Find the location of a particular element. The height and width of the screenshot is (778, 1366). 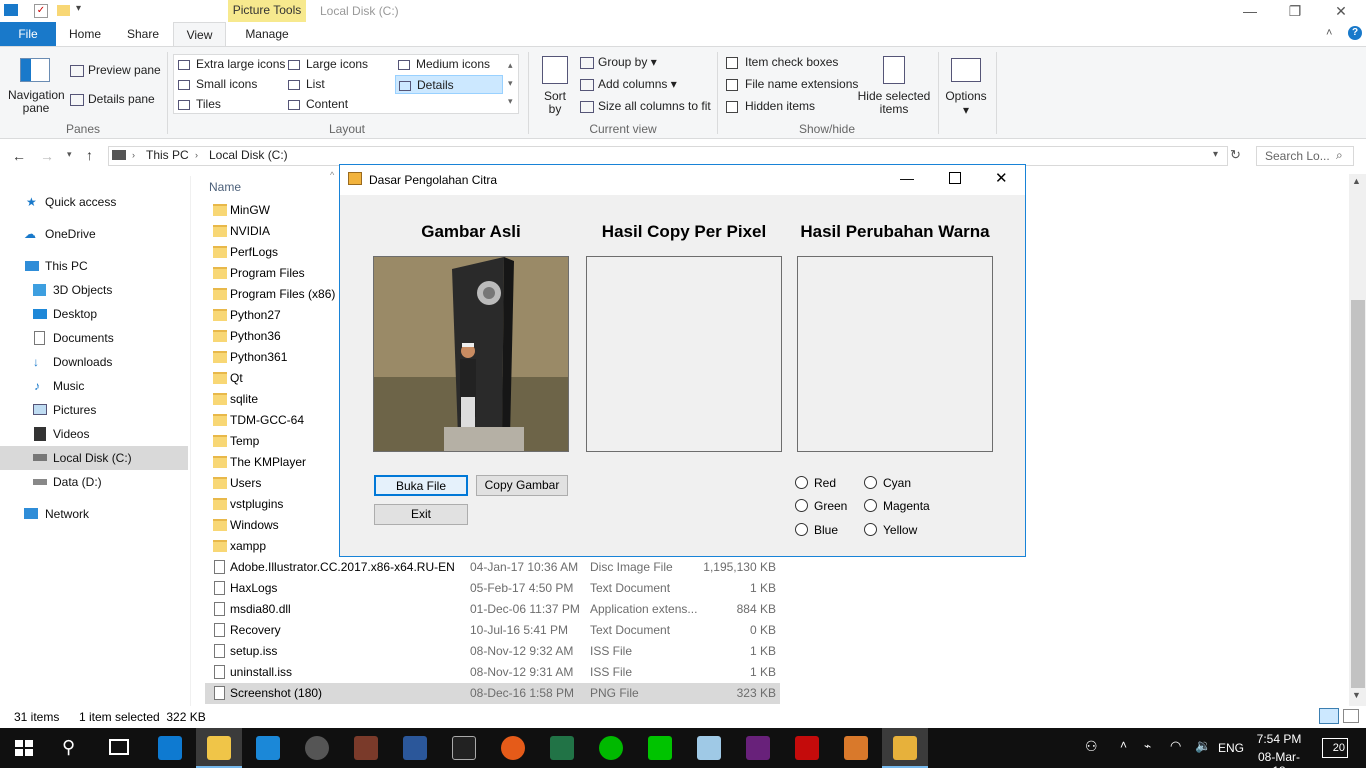

task-view-icon is located at coordinates (119, 747).